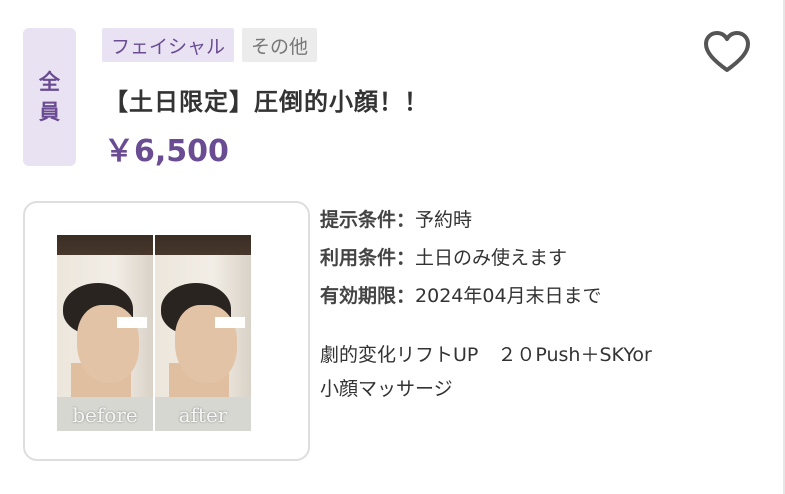 This screenshot has height=494, width=785. I want to click on condition-usage: 利用条件：土日のみ使えます, so click(461, 258).